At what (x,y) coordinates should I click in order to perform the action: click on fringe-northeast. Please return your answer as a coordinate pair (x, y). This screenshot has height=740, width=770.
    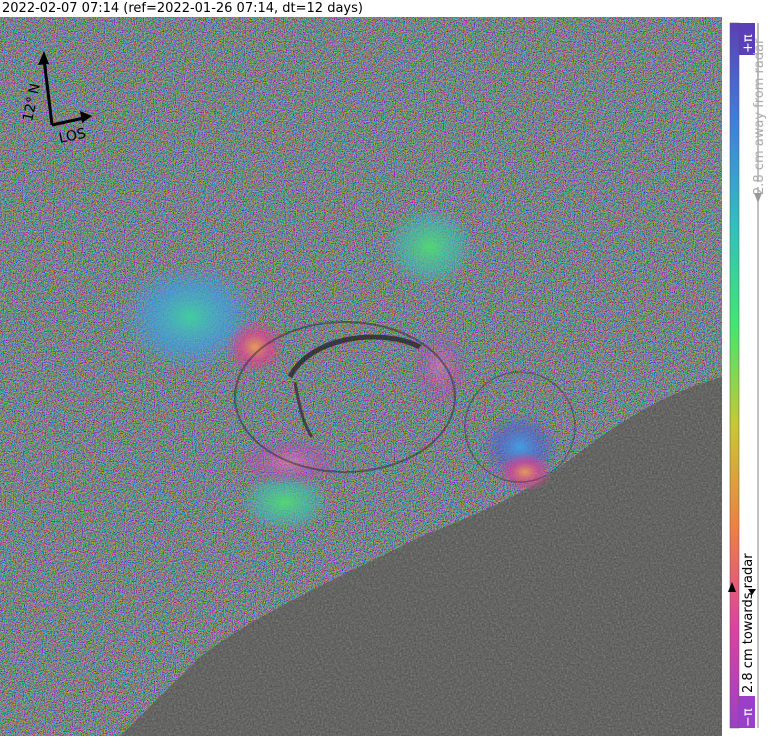
    Looking at the image, I should click on (430, 247).